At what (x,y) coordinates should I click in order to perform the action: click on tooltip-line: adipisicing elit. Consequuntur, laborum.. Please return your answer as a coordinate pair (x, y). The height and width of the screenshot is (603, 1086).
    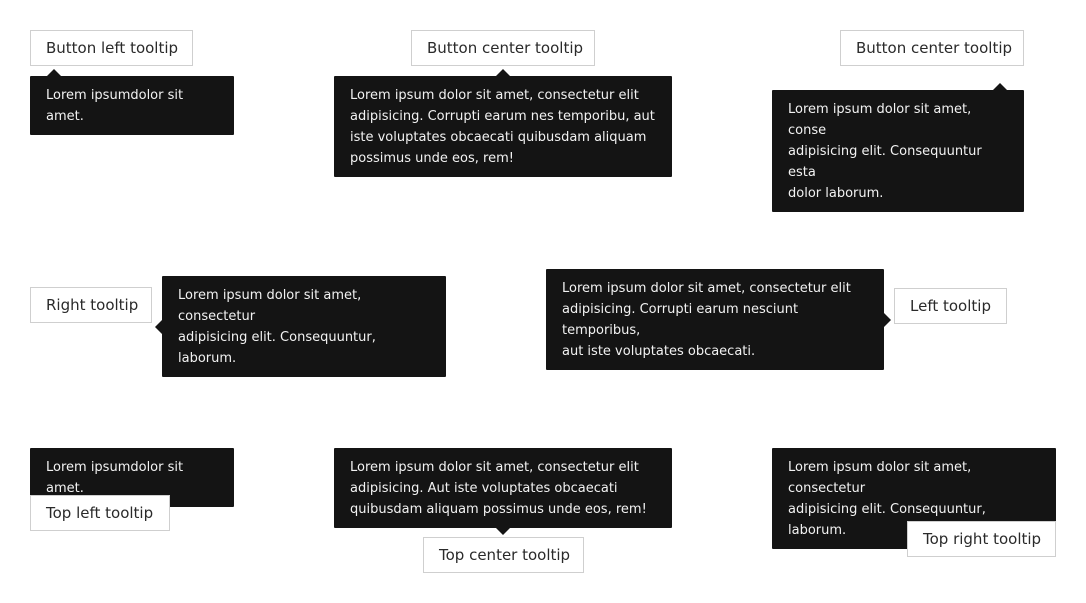
    Looking at the image, I should click on (277, 348).